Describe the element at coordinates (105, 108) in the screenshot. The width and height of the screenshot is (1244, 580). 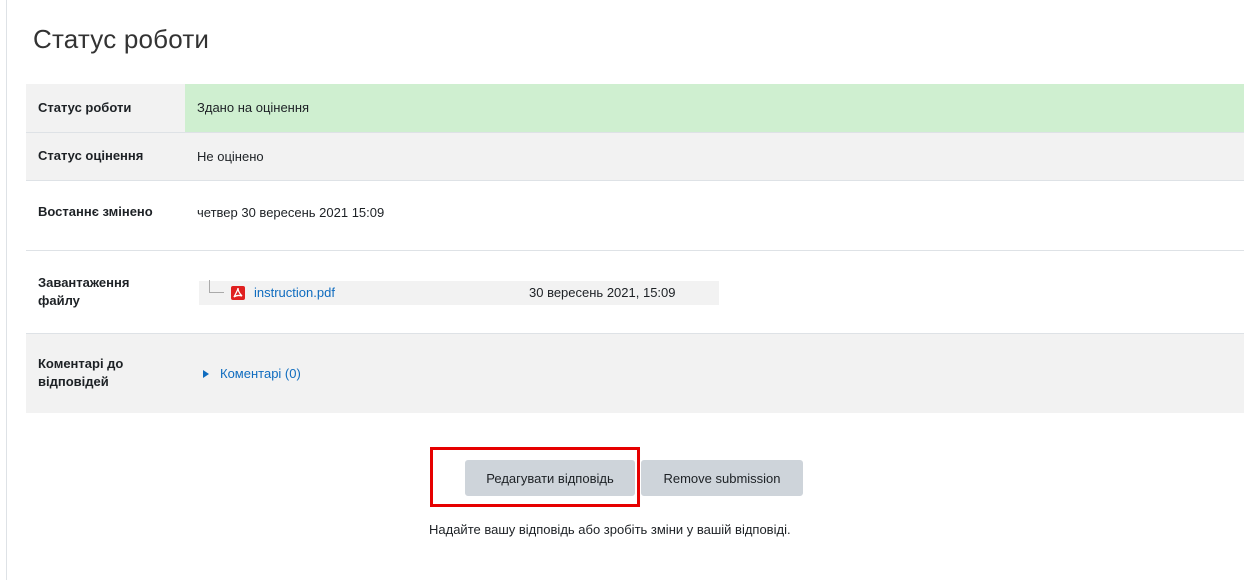
I see `row-label-submission-status: Статус роботи` at that location.